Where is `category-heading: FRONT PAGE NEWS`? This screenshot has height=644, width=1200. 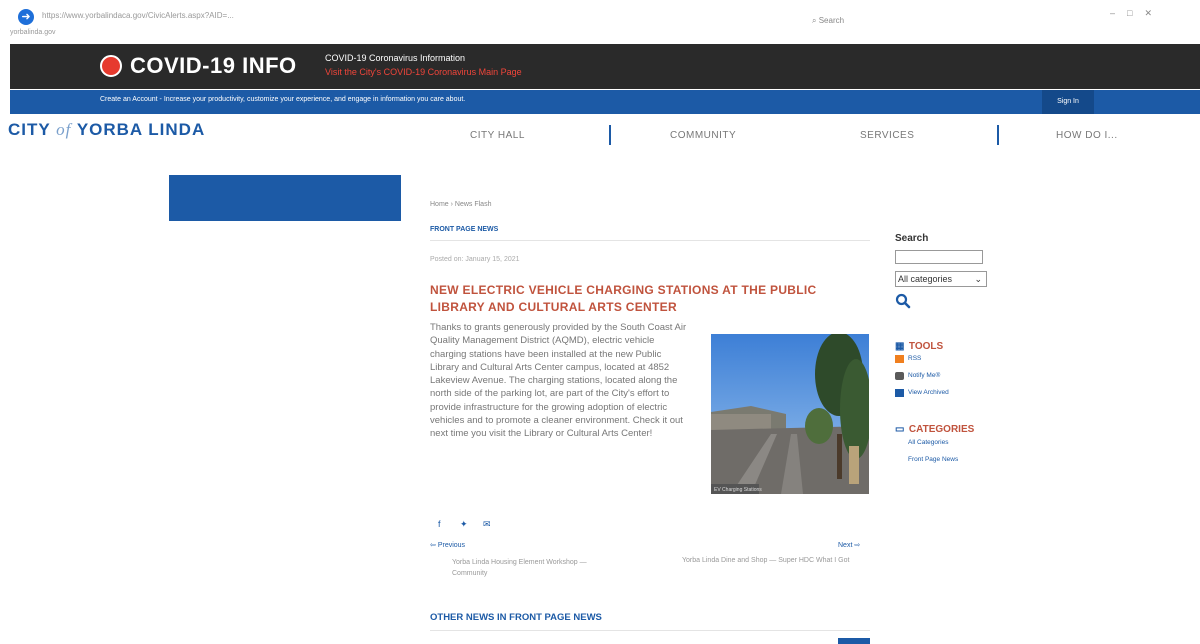 category-heading: FRONT PAGE NEWS is located at coordinates (464, 229).